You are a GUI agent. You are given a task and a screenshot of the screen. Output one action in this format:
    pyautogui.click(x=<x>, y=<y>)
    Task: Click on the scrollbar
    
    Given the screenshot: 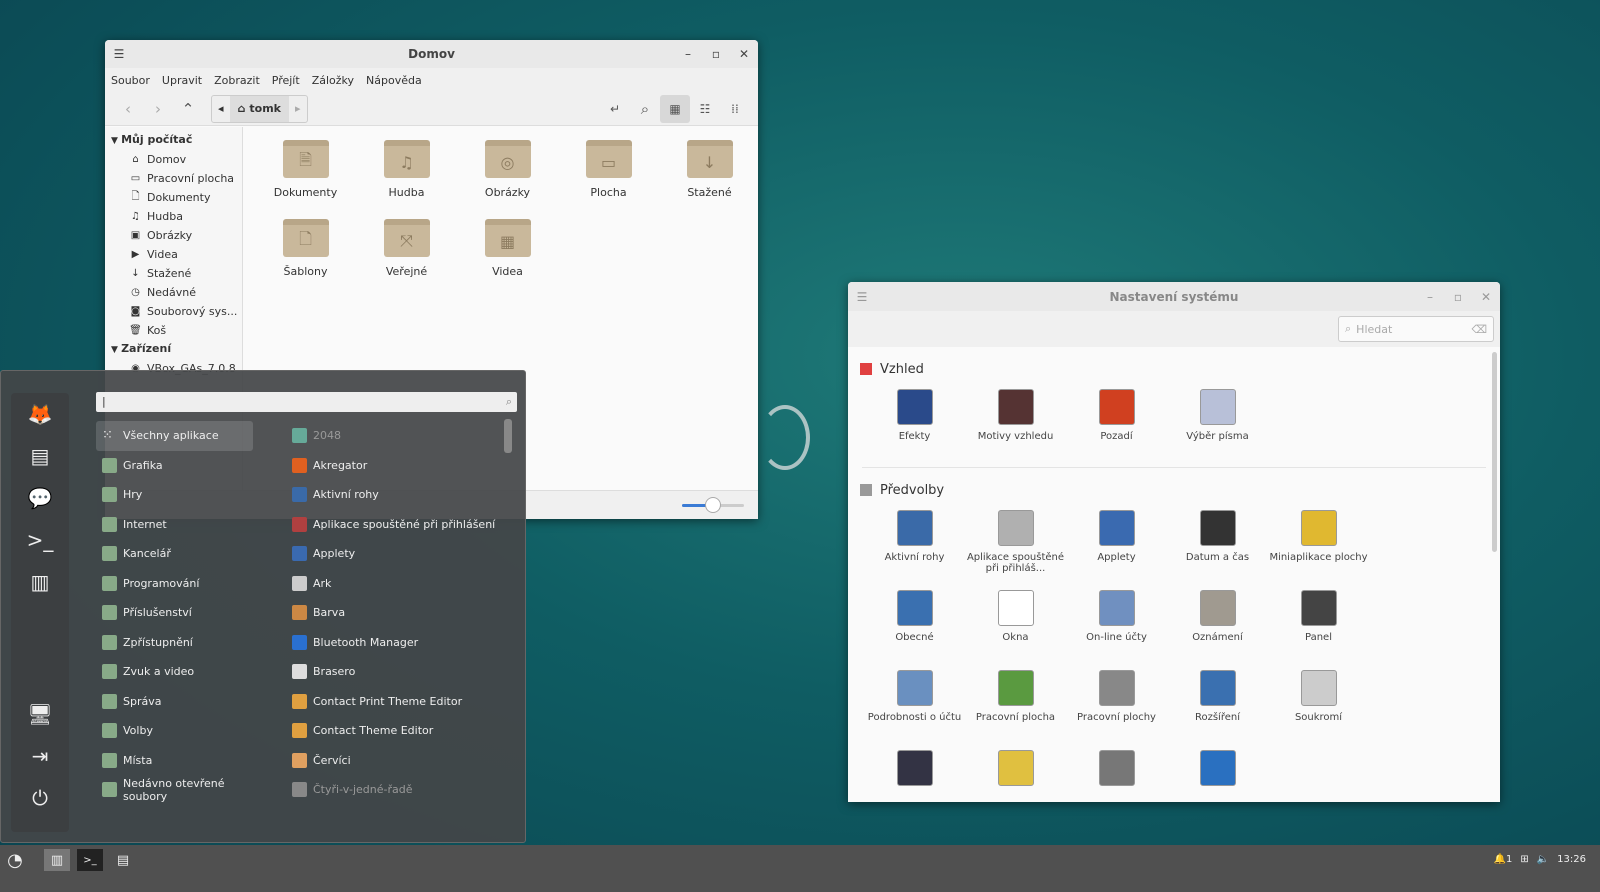 What is the action you would take?
    pyautogui.click(x=1494, y=452)
    